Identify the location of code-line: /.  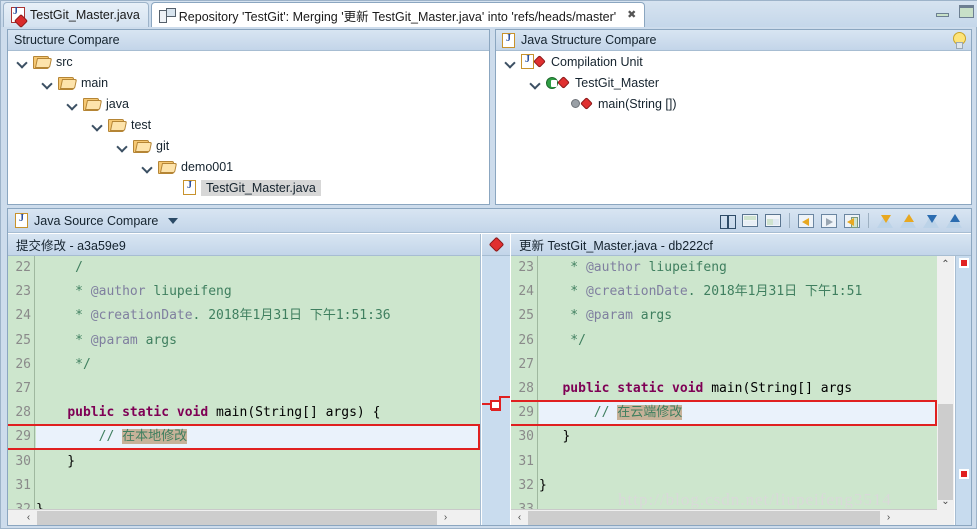
(258, 268).